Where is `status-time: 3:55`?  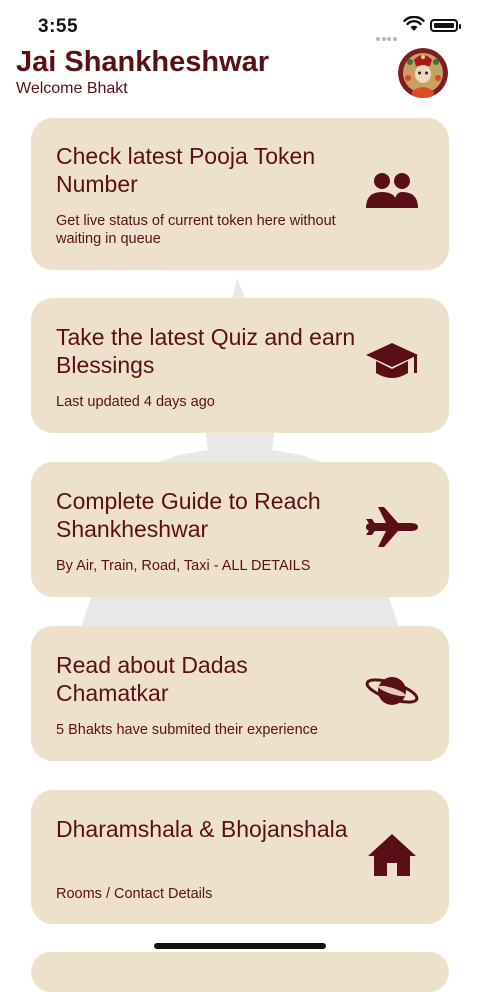 status-time: 3:55 is located at coordinates (58, 26).